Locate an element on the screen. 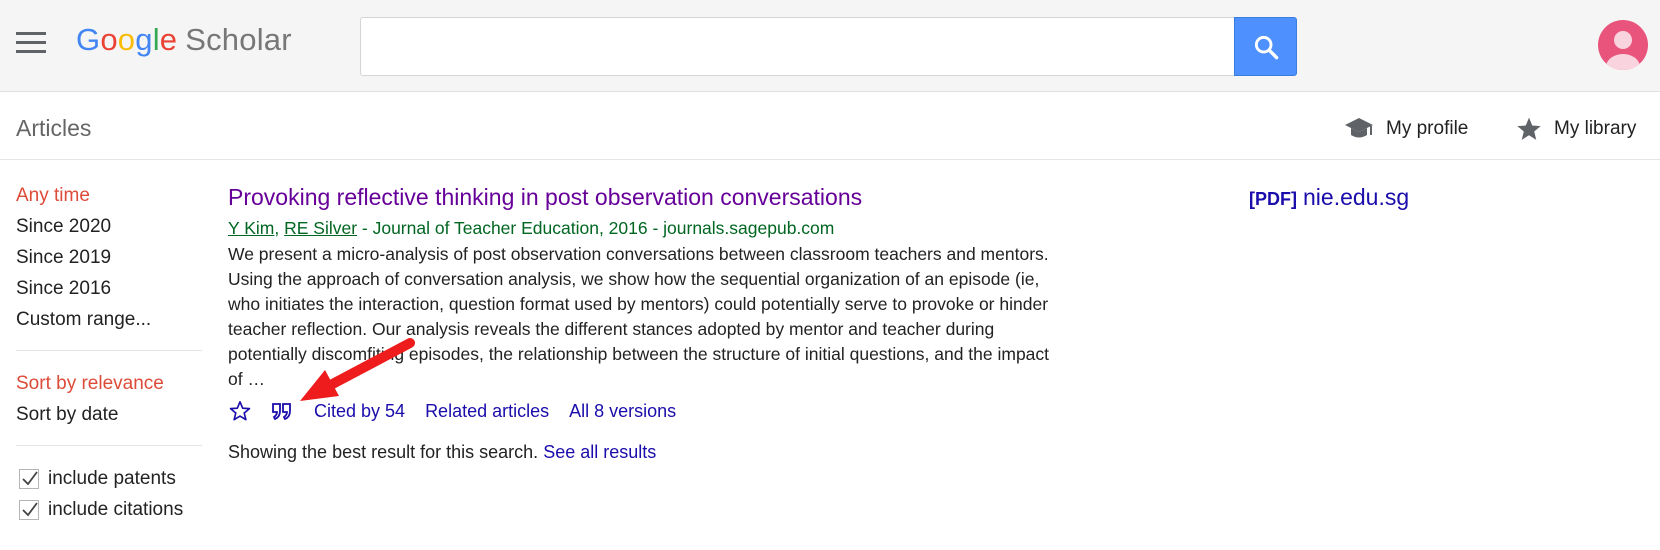 Image resolution: width=1660 pixels, height=550 pixels. star-icon is located at coordinates (1529, 128).